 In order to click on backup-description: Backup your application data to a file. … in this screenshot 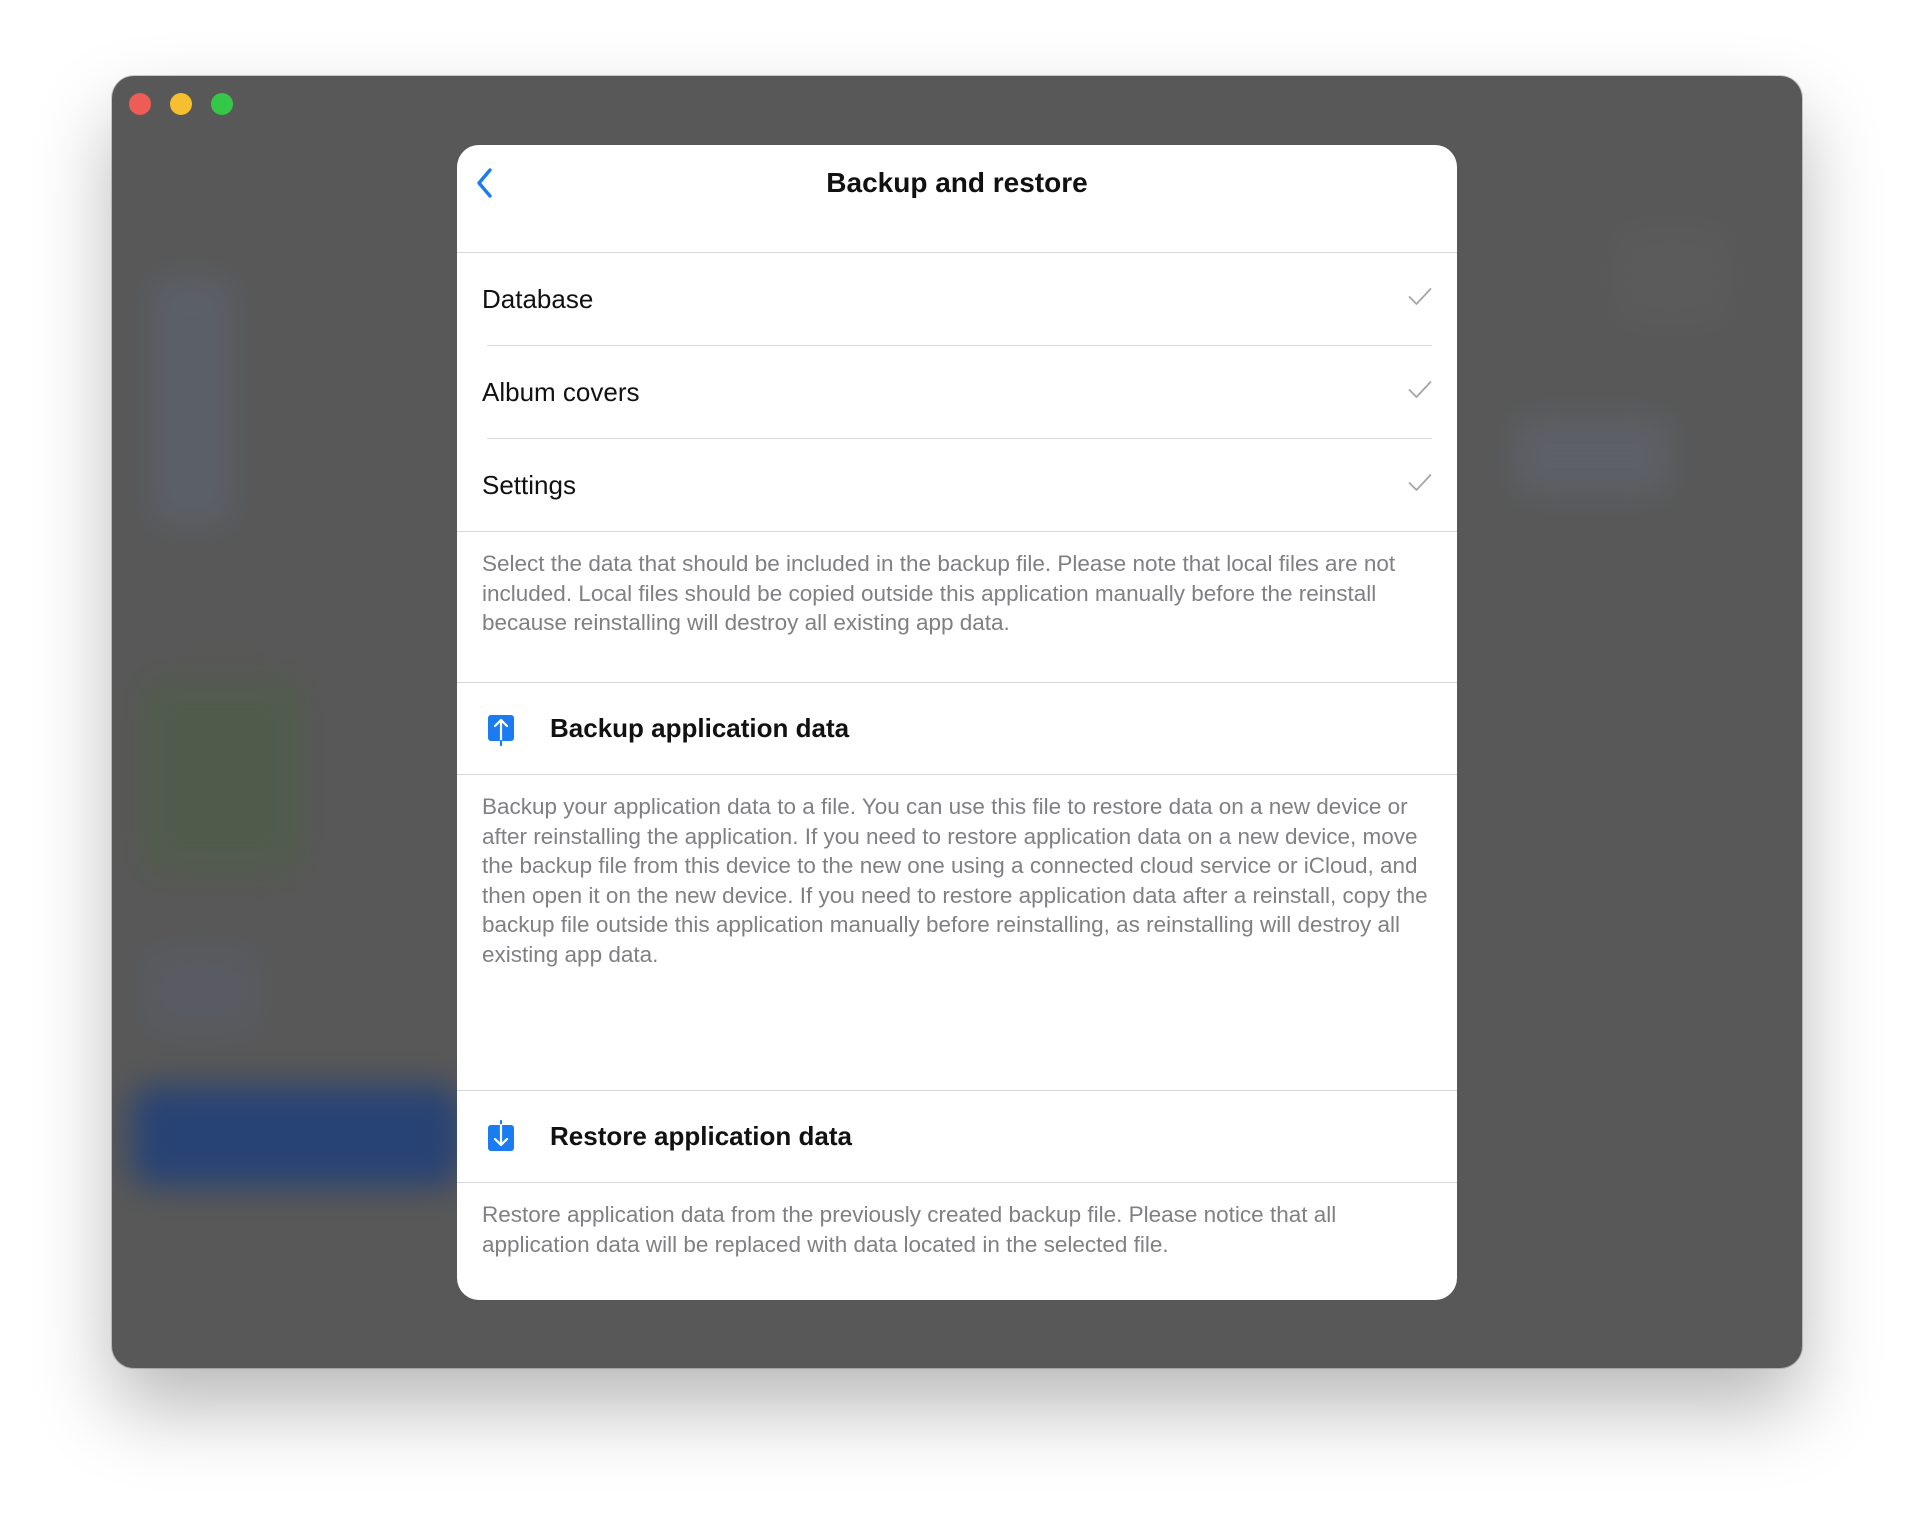, I will do `click(955, 880)`.